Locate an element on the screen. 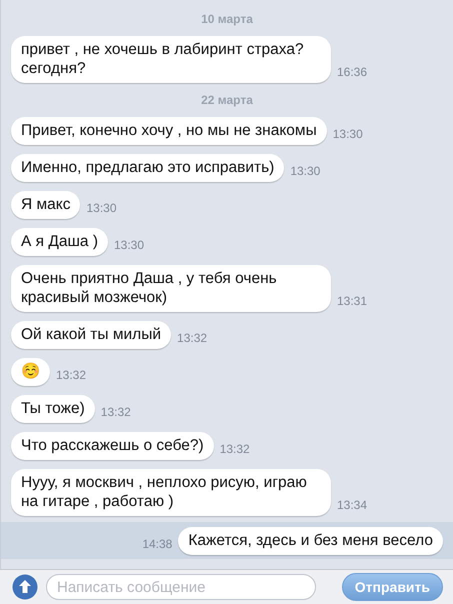 This screenshot has width=453, height=604. message-bubble: А я Даша ) is located at coordinates (59, 242).